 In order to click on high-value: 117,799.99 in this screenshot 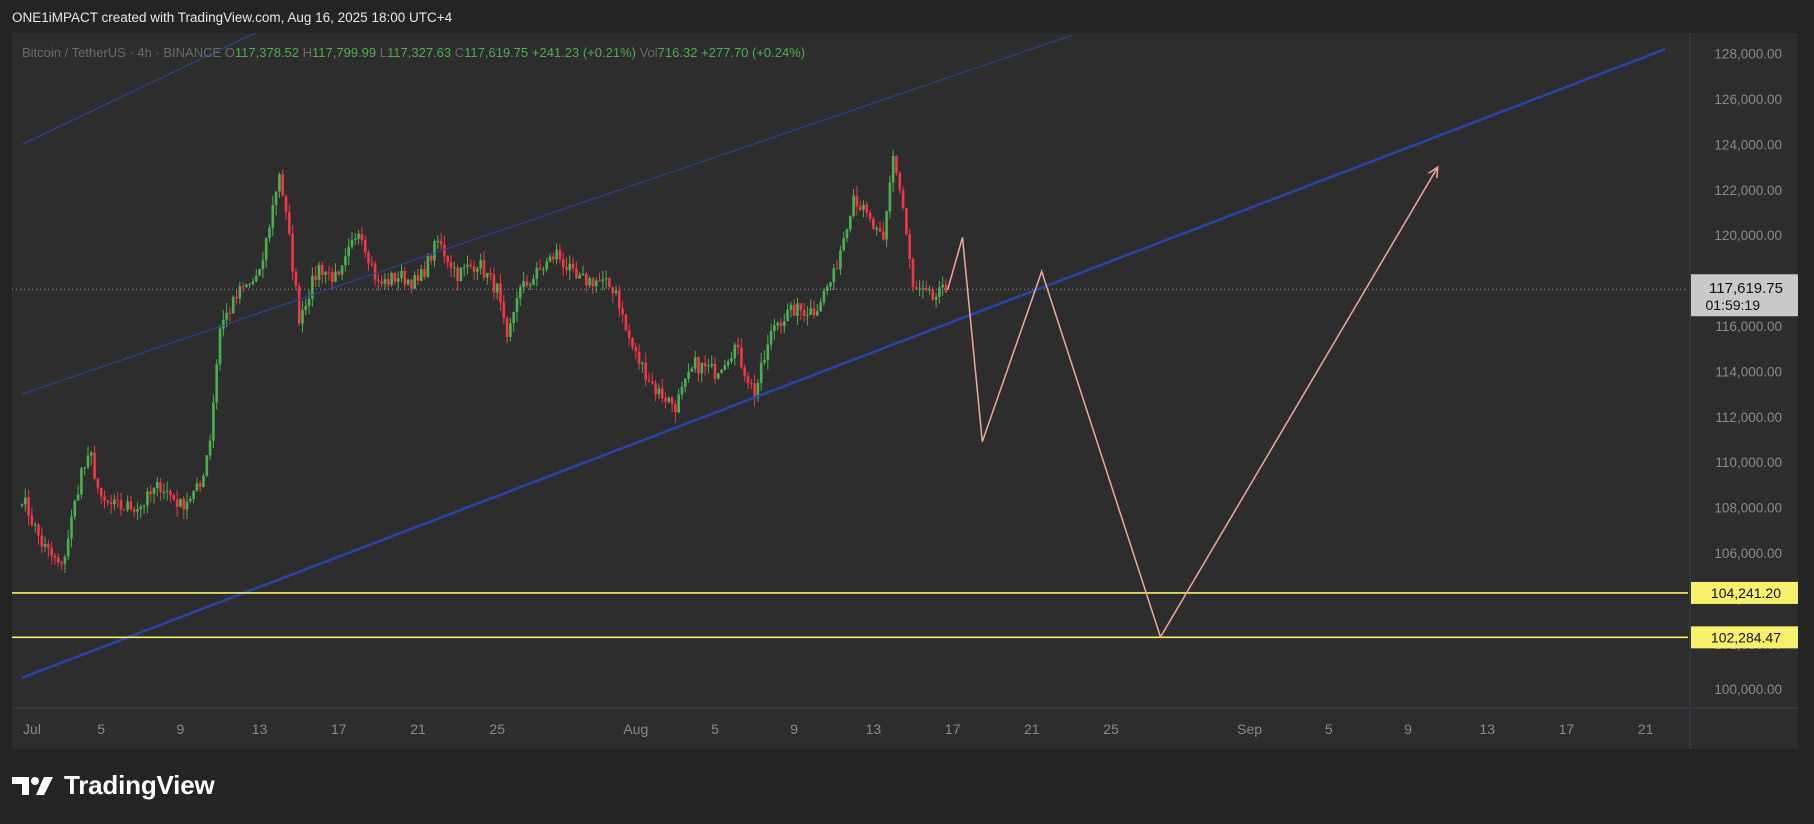, I will do `click(344, 52)`.